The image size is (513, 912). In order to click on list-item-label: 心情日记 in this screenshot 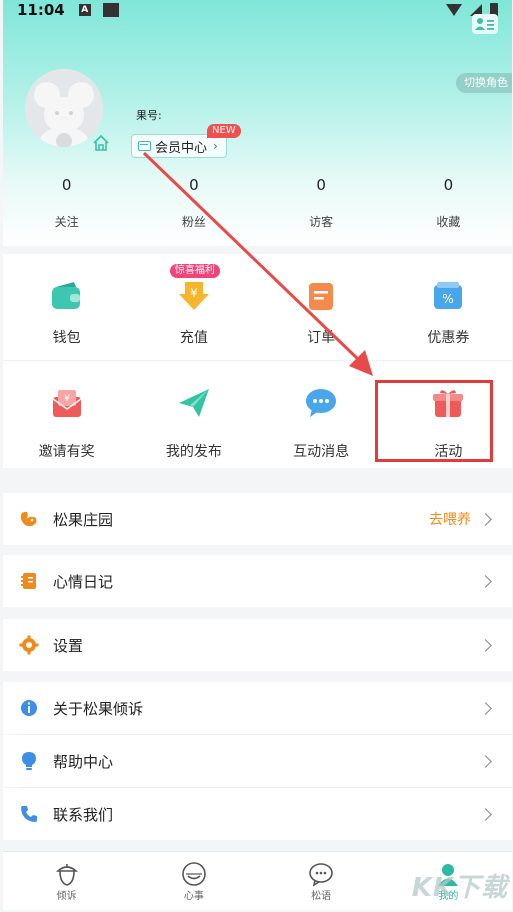, I will do `click(83, 581)`.